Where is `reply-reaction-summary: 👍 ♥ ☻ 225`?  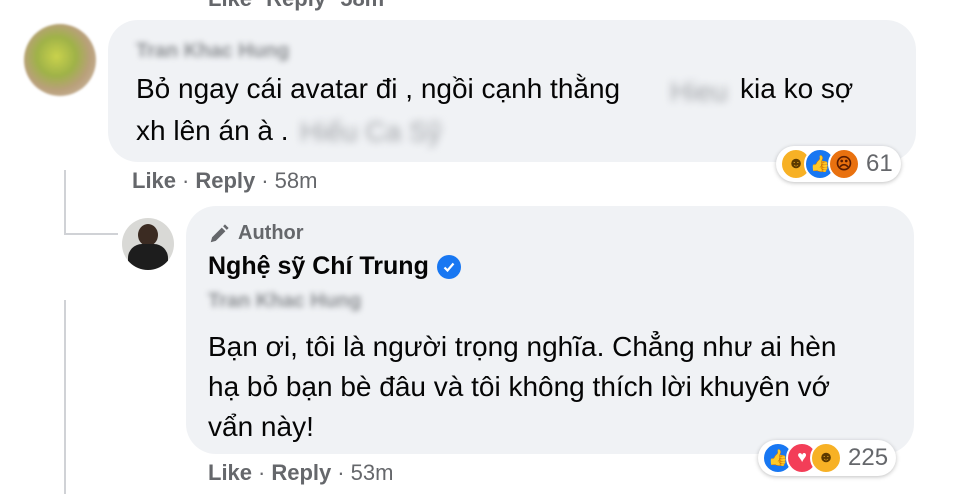
reply-reaction-summary: 👍 ♥ ☻ 225 is located at coordinates (827, 458).